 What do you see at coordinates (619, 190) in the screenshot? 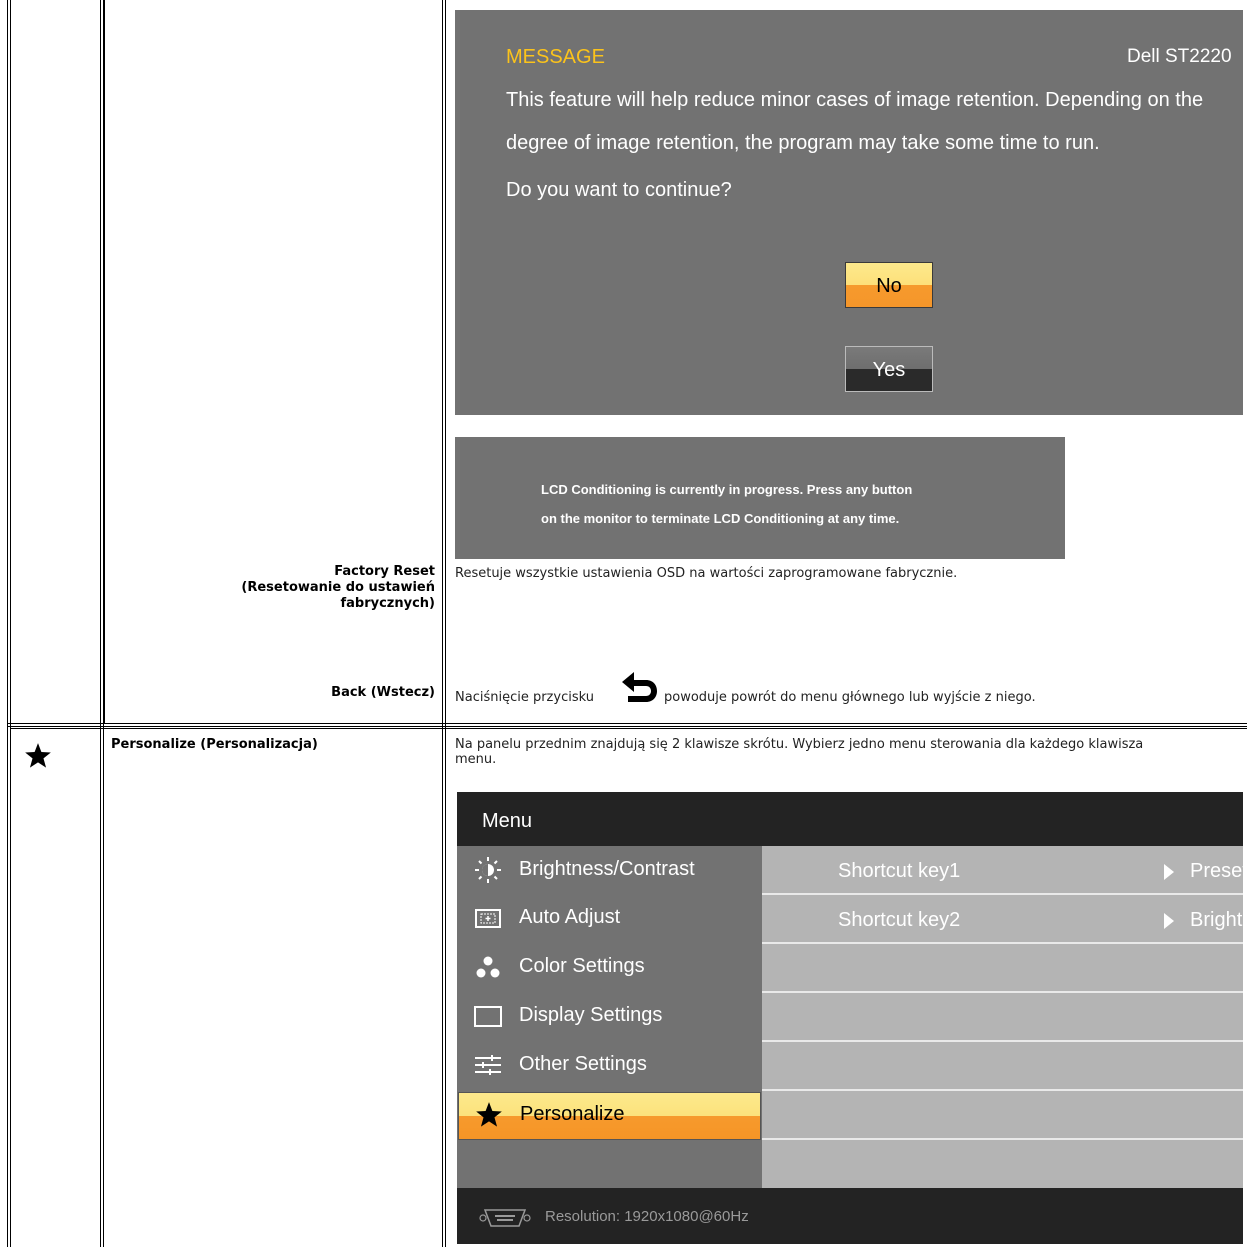
I see `dialog-text-line3: Do you want to continue?` at bounding box center [619, 190].